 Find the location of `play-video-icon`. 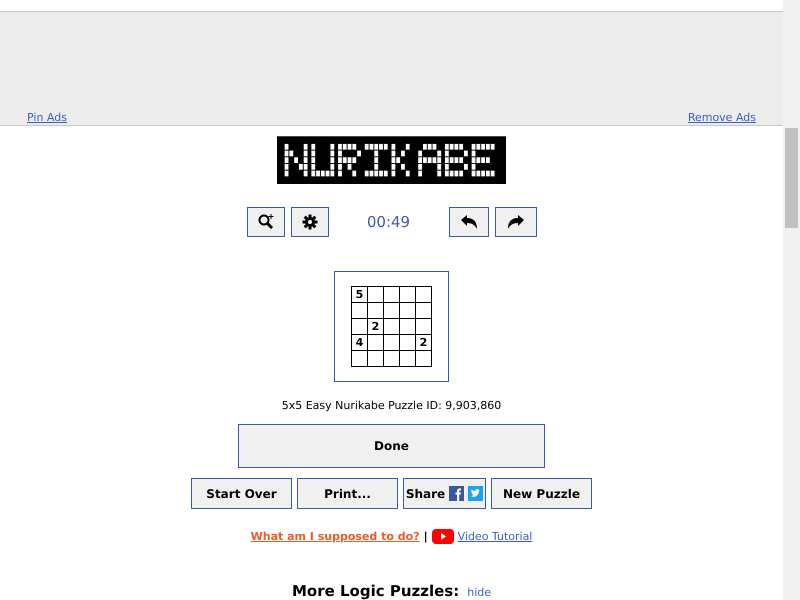

play-video-icon is located at coordinates (443, 536).